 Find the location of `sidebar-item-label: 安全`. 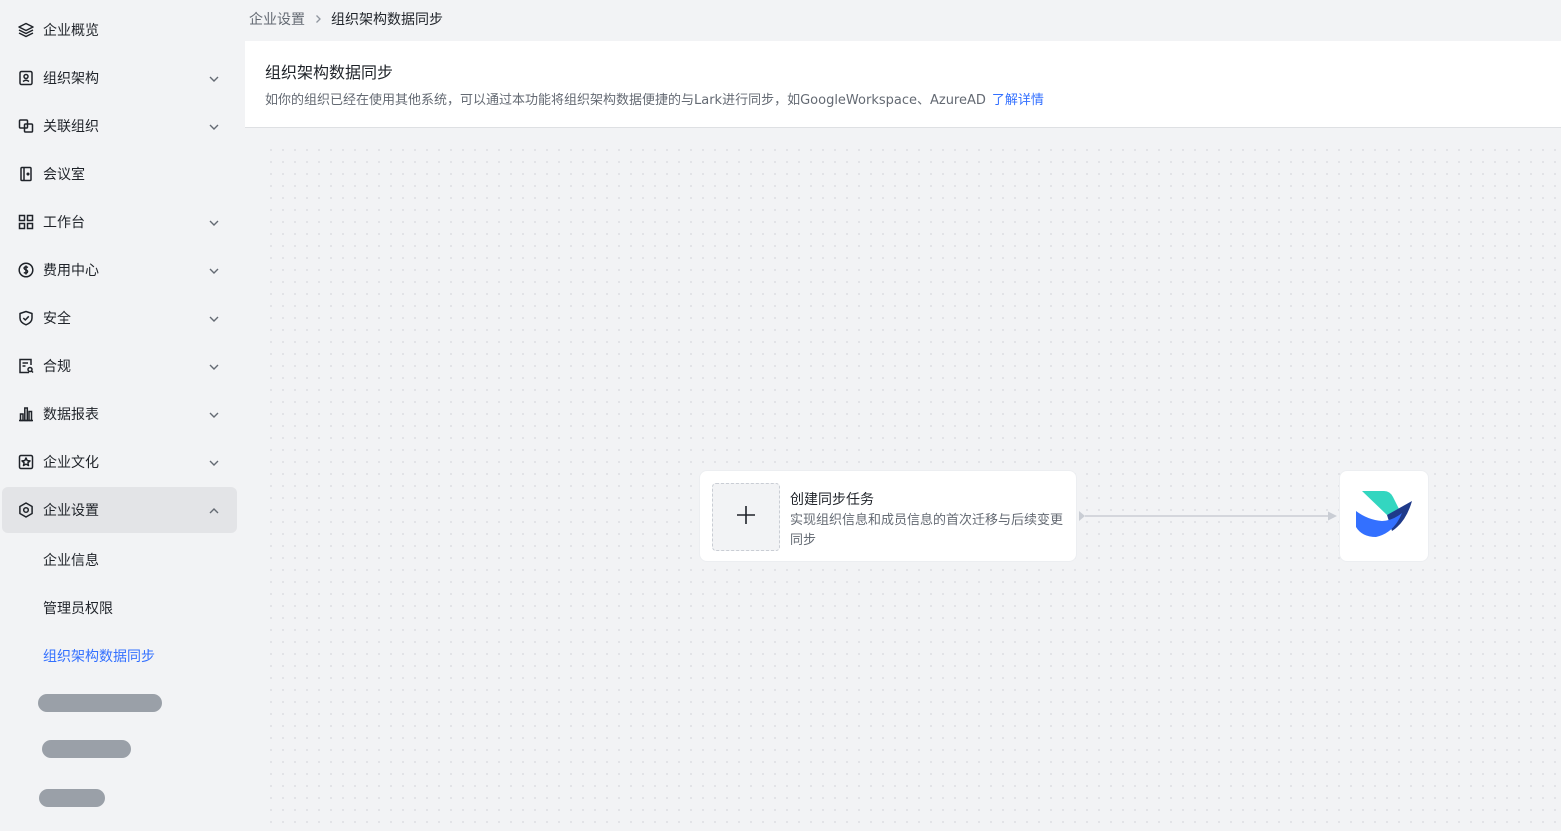

sidebar-item-label: 安全 is located at coordinates (57, 319).